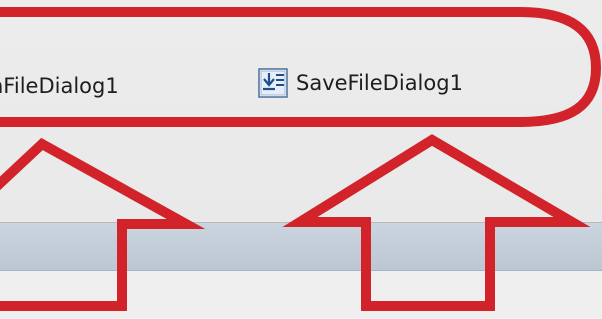 This screenshot has width=602, height=319. I want to click on save-file-dialog-component: SaveFileDialog1, so click(360, 83).